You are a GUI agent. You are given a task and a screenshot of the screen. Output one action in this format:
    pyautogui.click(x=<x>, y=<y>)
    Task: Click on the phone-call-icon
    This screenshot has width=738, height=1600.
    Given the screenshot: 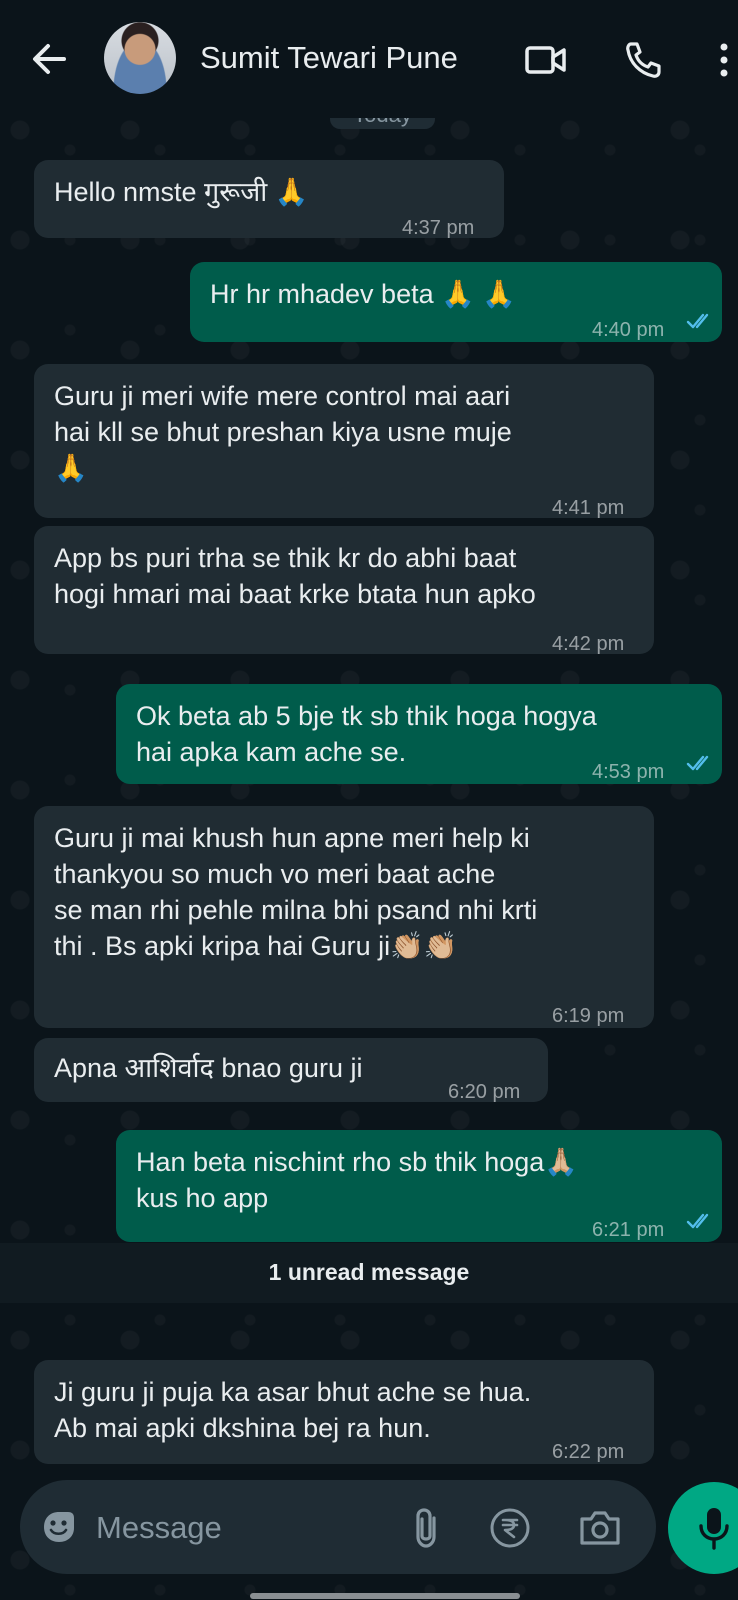 What is the action you would take?
    pyautogui.click(x=644, y=60)
    